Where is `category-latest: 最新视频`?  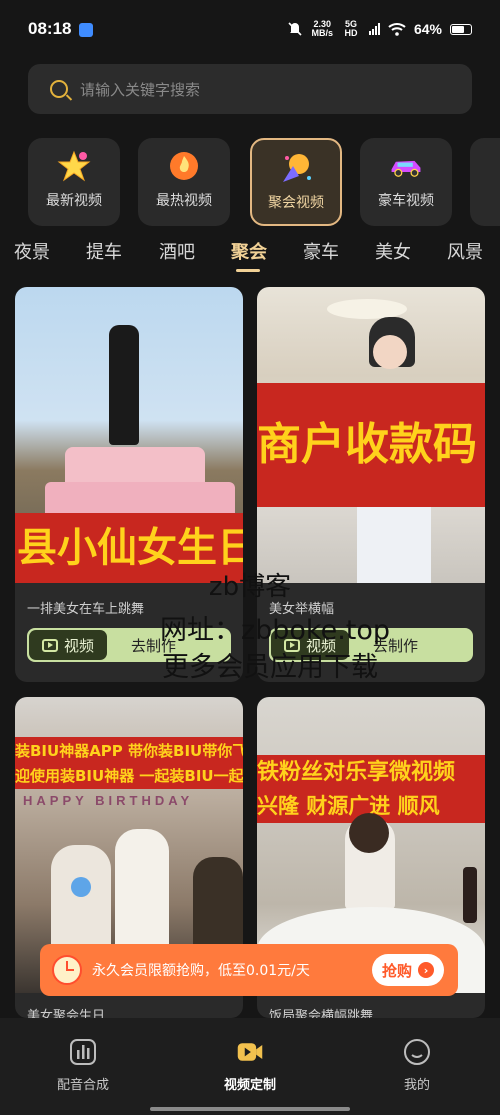 category-latest: 最新视频 is located at coordinates (74, 182).